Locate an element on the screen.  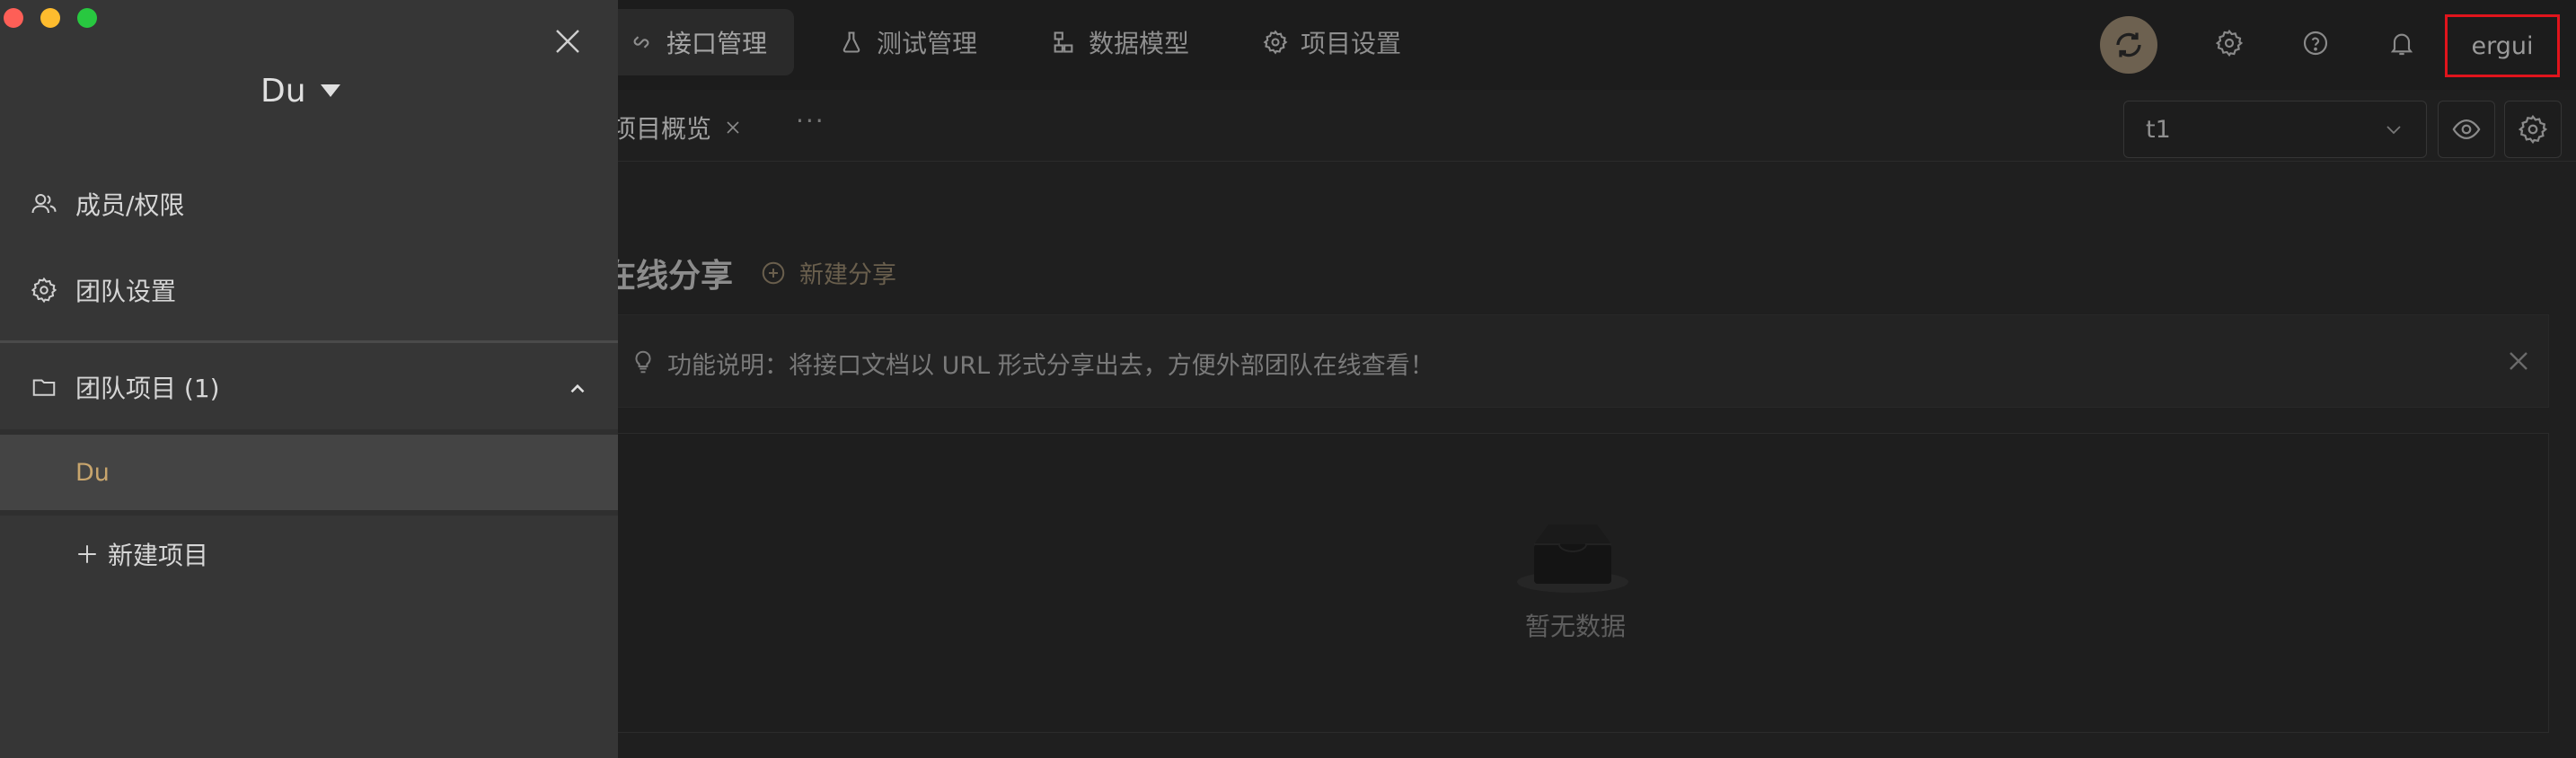
tab-data-model: 数据模型 is located at coordinates (1120, 42).